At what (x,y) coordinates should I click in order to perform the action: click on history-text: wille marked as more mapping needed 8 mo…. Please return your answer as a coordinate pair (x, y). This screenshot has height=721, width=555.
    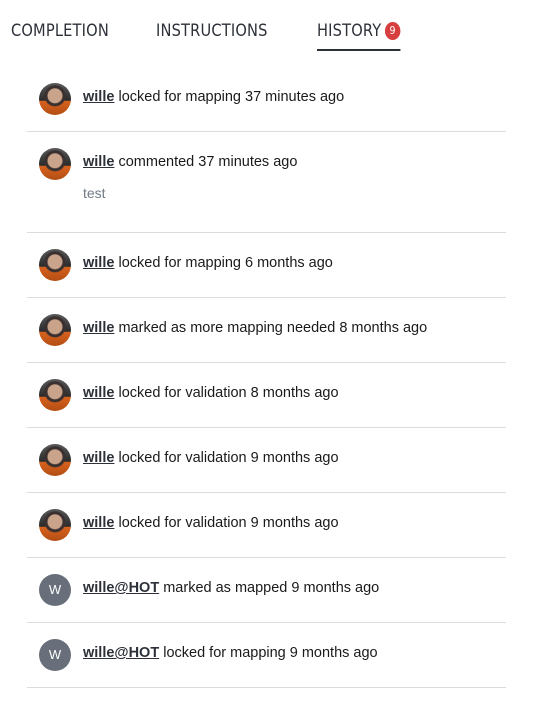
    Looking at the image, I should click on (255, 328).